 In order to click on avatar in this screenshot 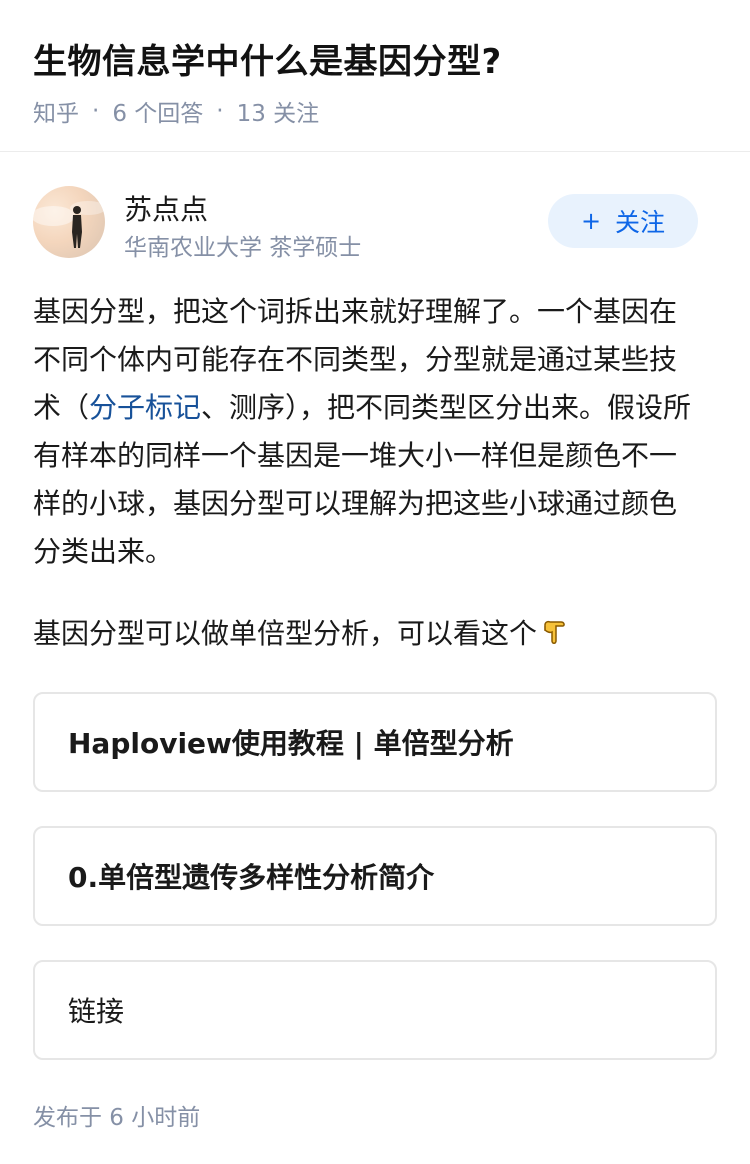, I will do `click(69, 222)`.